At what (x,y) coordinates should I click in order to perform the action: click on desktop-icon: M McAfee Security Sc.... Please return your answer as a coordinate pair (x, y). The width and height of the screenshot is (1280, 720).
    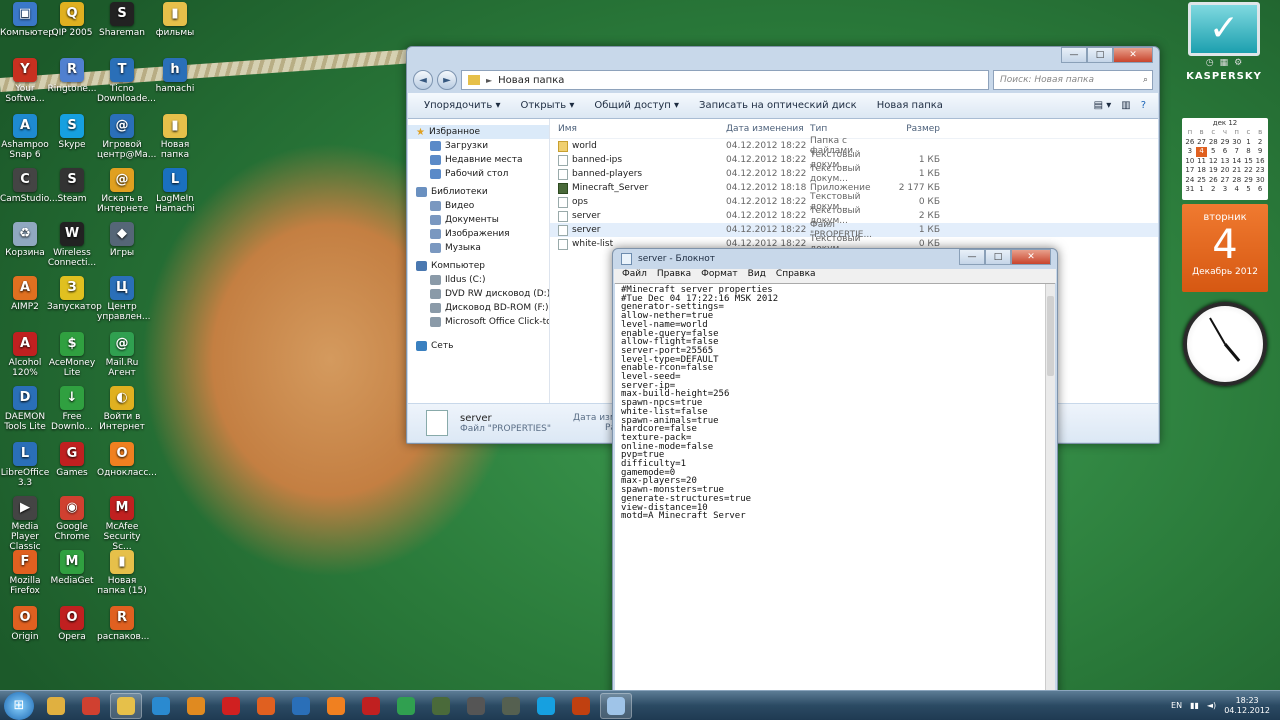
    Looking at the image, I should click on (122, 524).